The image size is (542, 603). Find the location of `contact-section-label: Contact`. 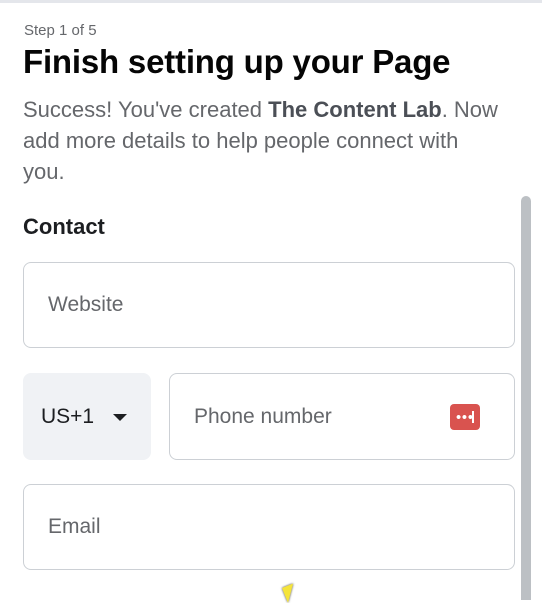

contact-section-label: Contact is located at coordinates (64, 226).